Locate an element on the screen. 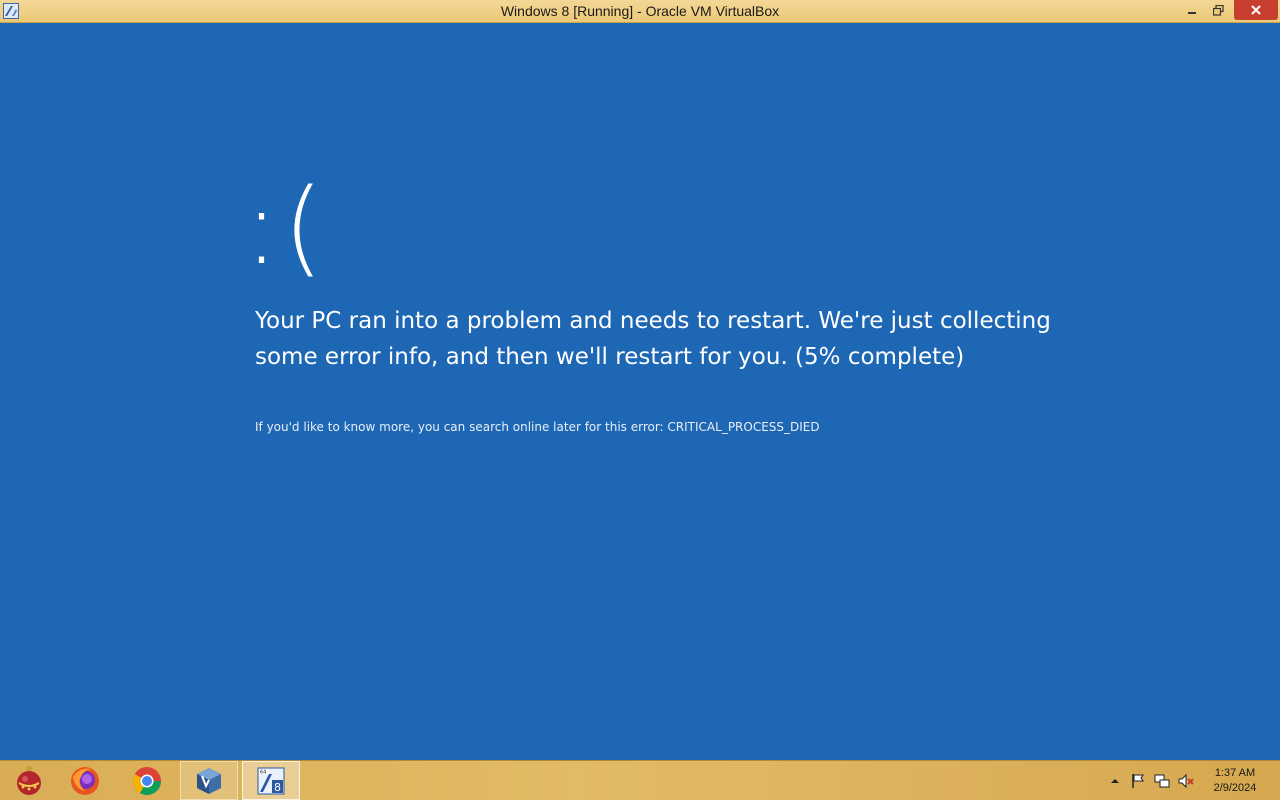 This screenshot has height=800, width=1280. taskbar: 64 8 1:37 AM 2/9/2024 is located at coordinates (640, 780).